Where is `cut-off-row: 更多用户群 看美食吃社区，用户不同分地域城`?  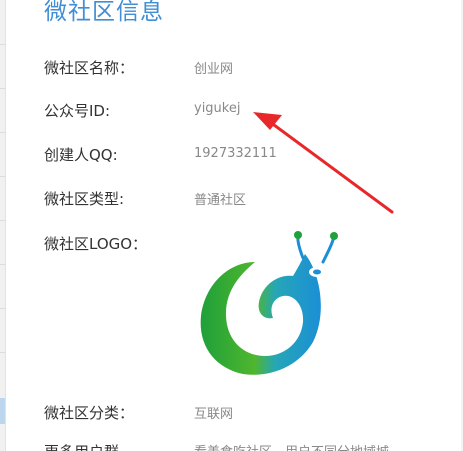 cut-off-row: 更多用户群 看美食吃社区，用户不同分地域城 is located at coordinates (231, 444).